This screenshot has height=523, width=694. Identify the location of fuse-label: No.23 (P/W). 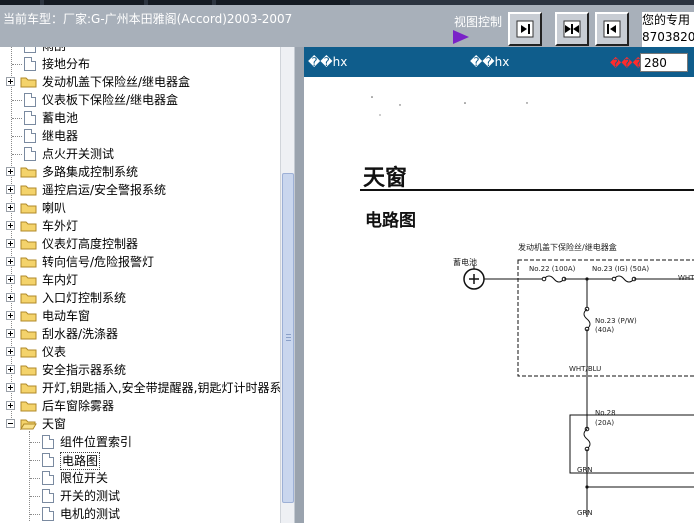
(616, 321).